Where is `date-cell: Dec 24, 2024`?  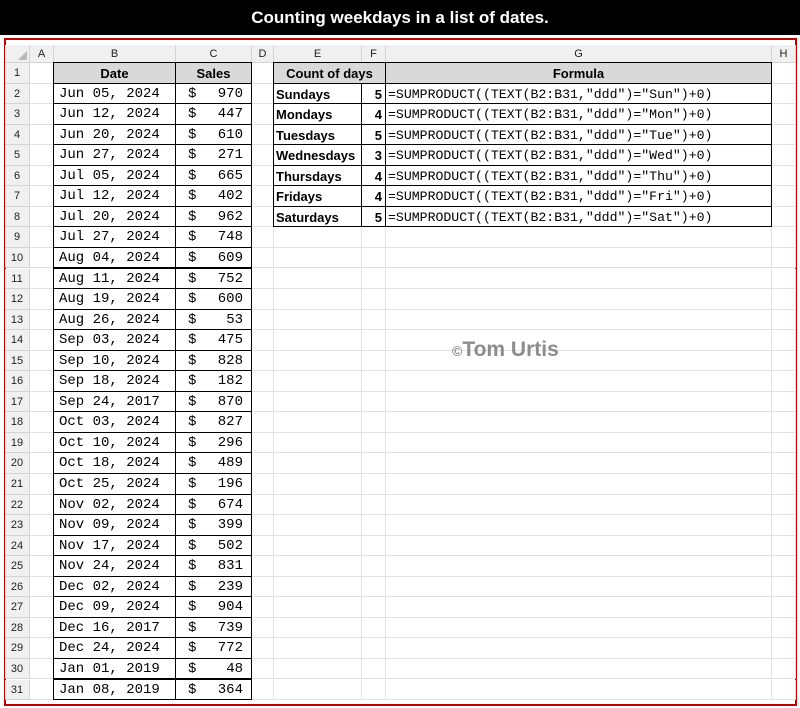 date-cell: Dec 24, 2024 is located at coordinates (114, 648).